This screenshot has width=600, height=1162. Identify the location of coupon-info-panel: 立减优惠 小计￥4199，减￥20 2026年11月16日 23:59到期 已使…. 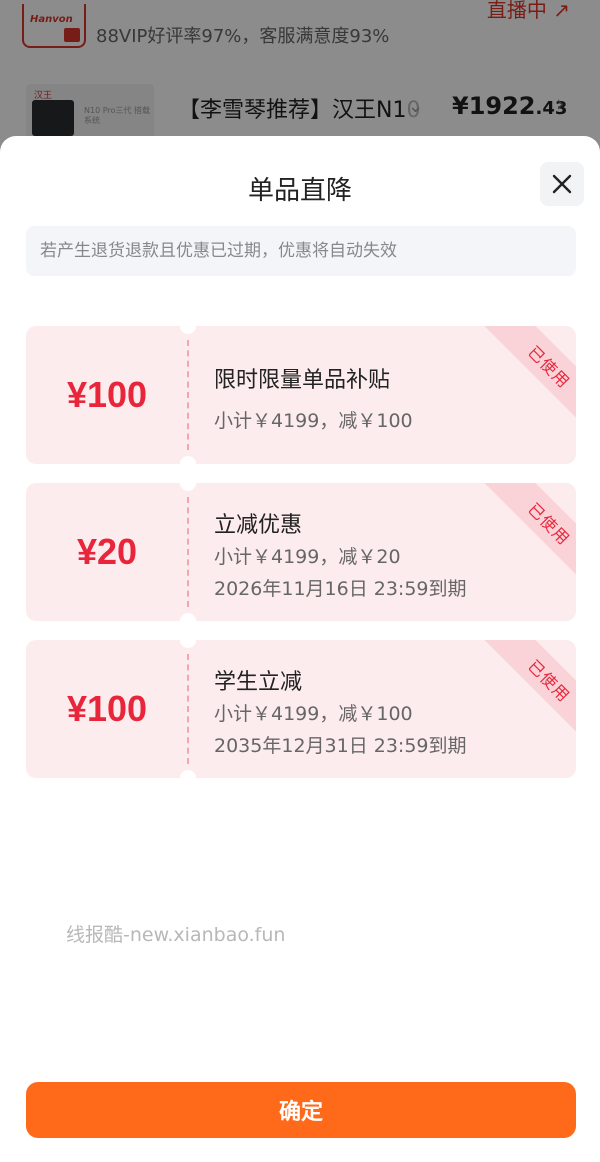
(382, 552).